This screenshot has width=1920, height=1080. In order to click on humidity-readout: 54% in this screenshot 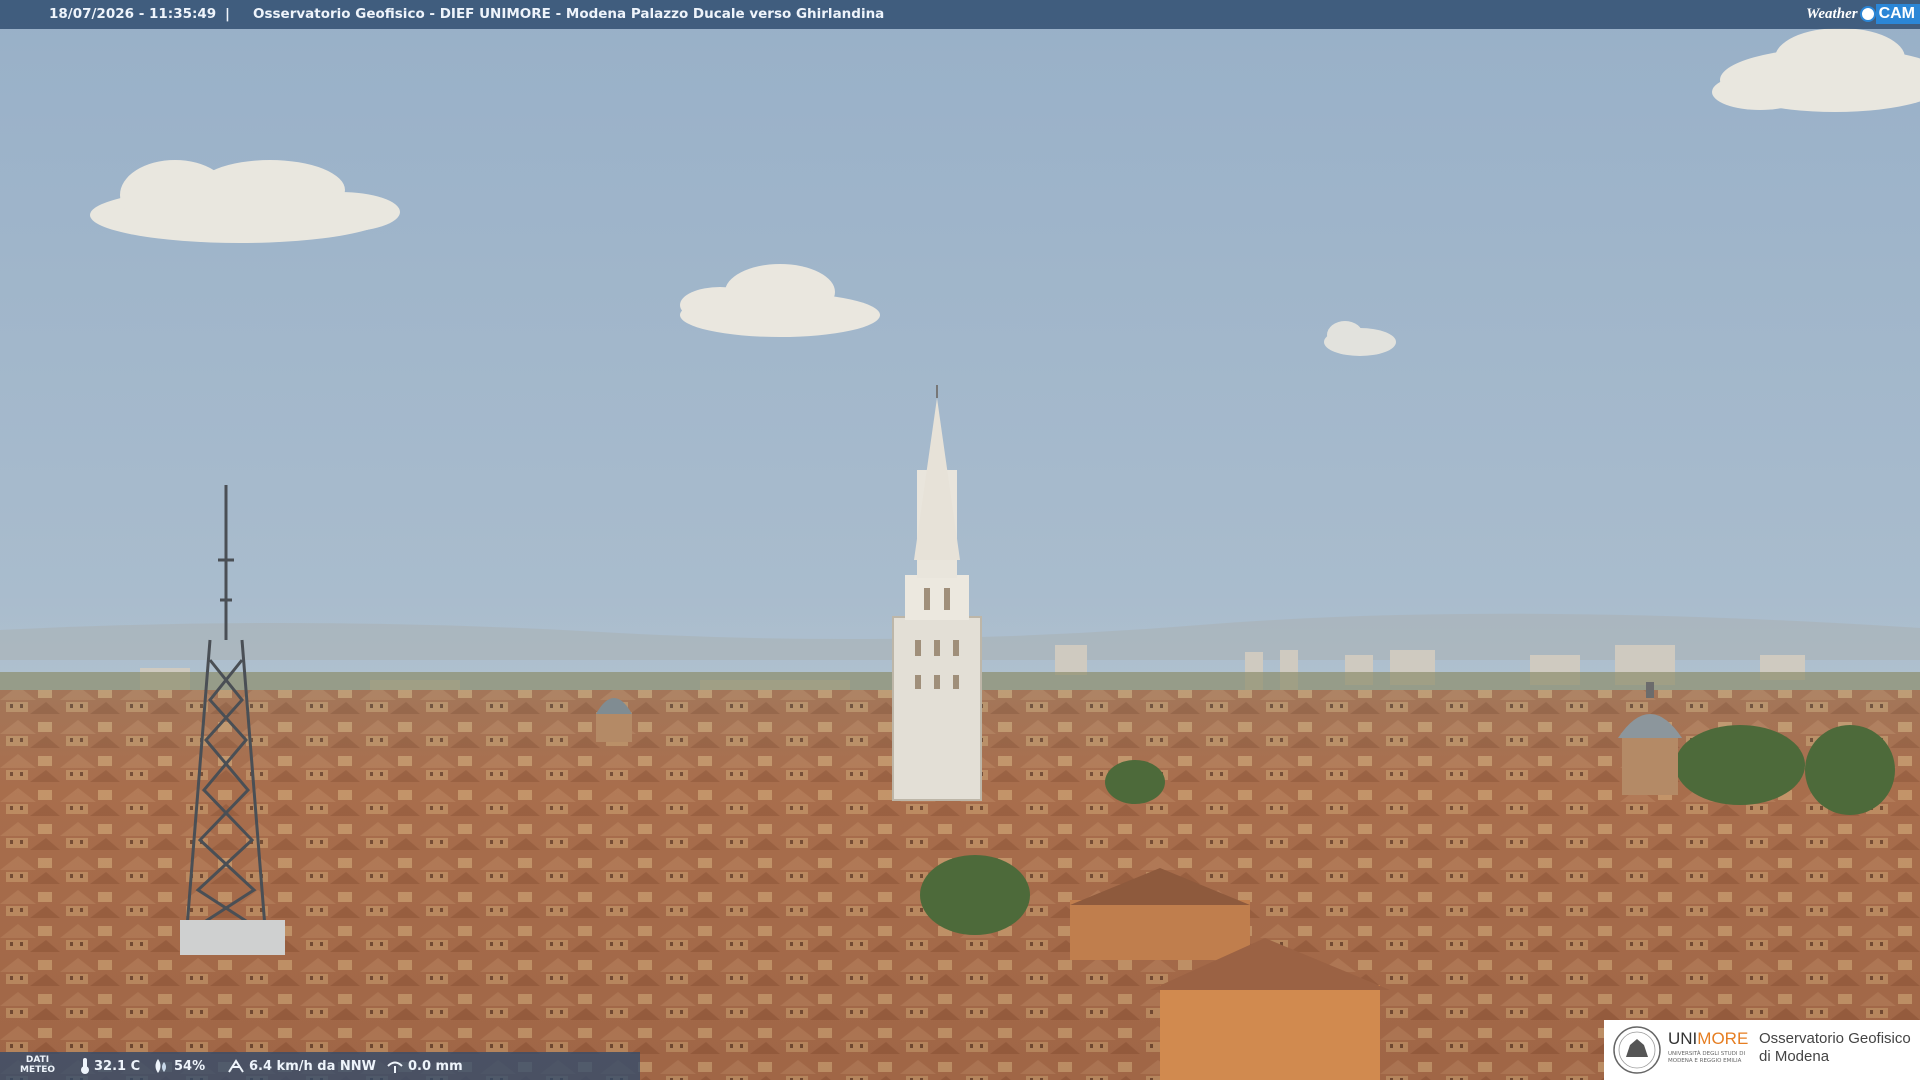, I will do `click(178, 1066)`.